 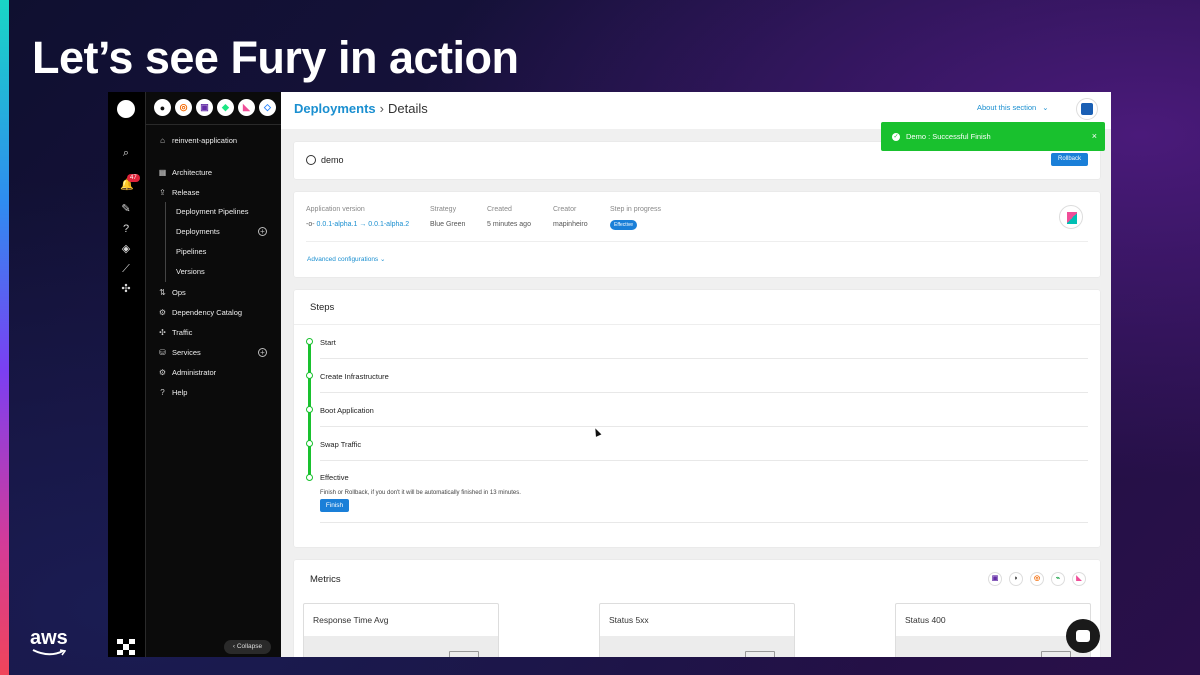 What do you see at coordinates (187, 372) in the screenshot?
I see `sidebar-item-administrator: ⚙ Administrator` at bounding box center [187, 372].